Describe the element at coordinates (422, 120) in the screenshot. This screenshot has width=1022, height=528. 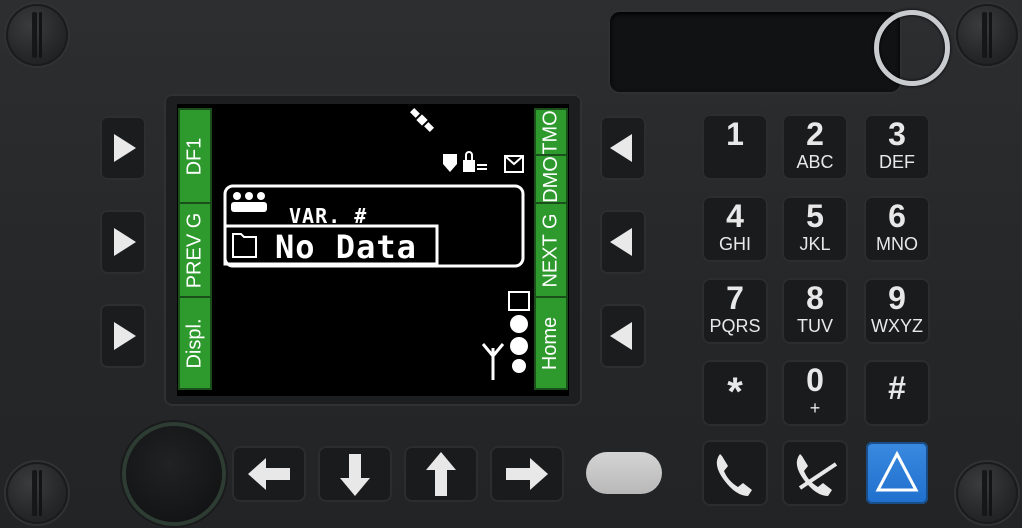
I see `satellite-icon` at that location.